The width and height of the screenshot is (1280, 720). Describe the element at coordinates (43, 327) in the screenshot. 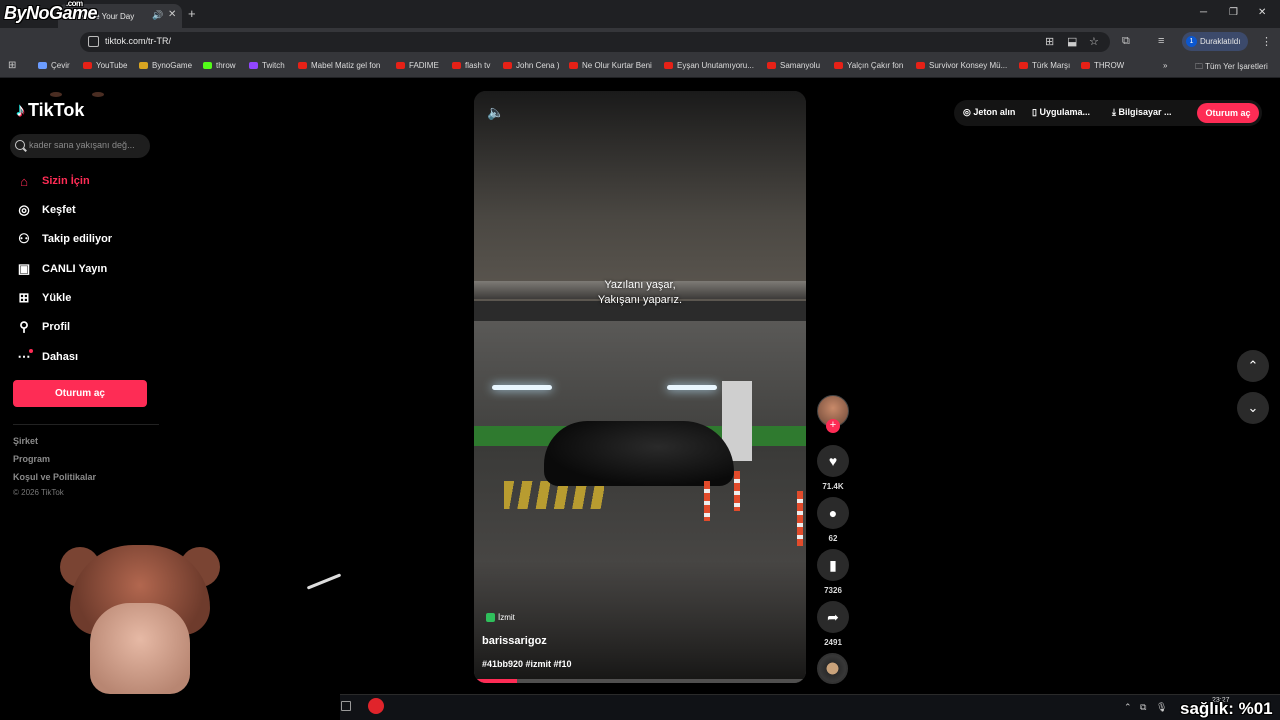

I see `sidebar-item-profile: ⚲ Profil` at that location.